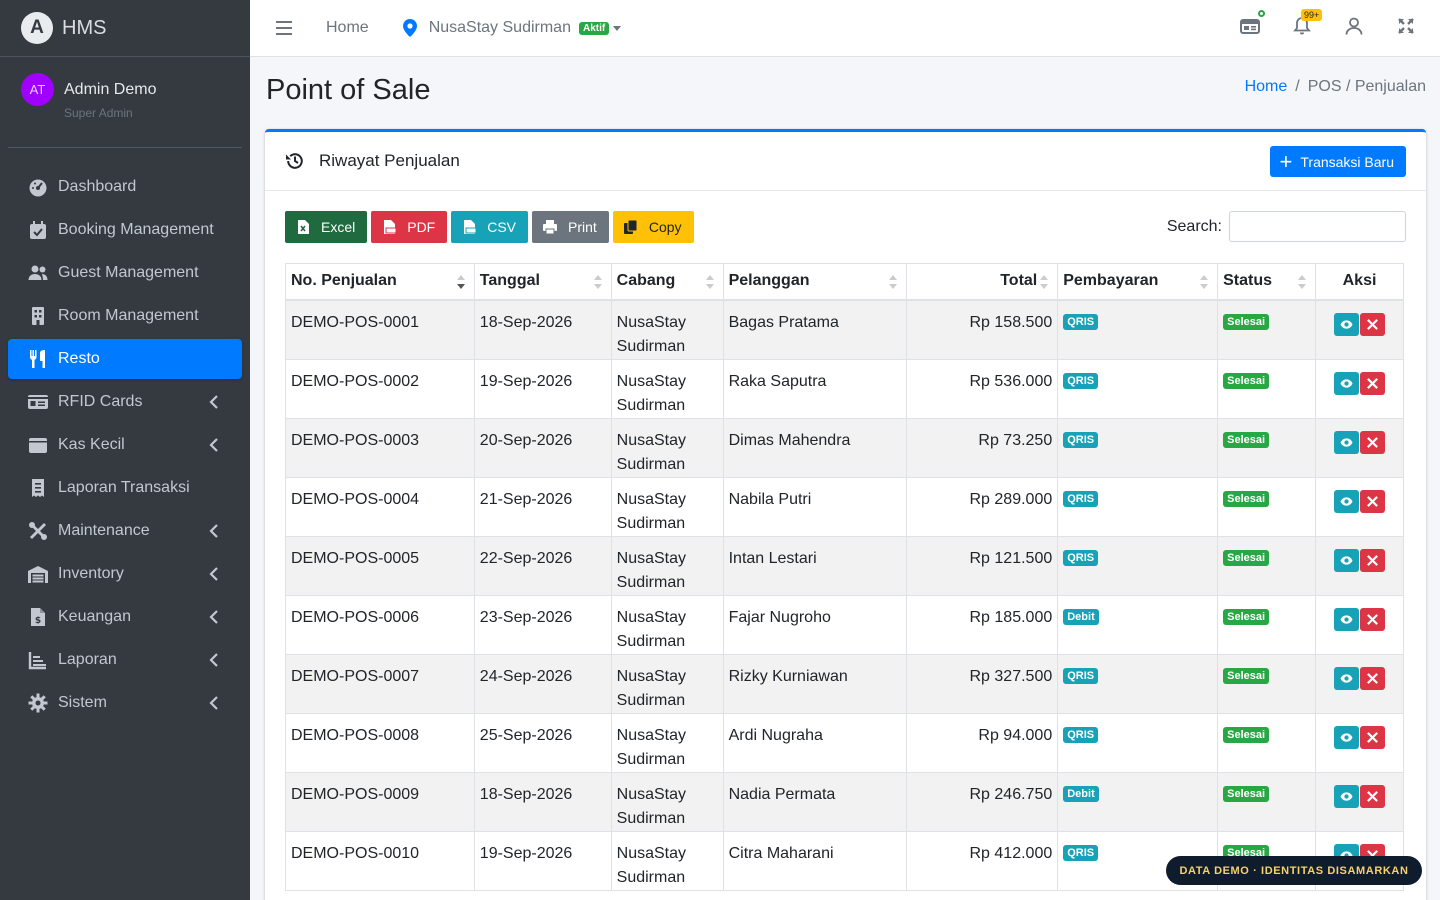 Image resolution: width=1440 pixels, height=900 pixels. Describe the element at coordinates (1015, 735) in the screenshot. I see `sale-total: Rp 94.000` at that location.